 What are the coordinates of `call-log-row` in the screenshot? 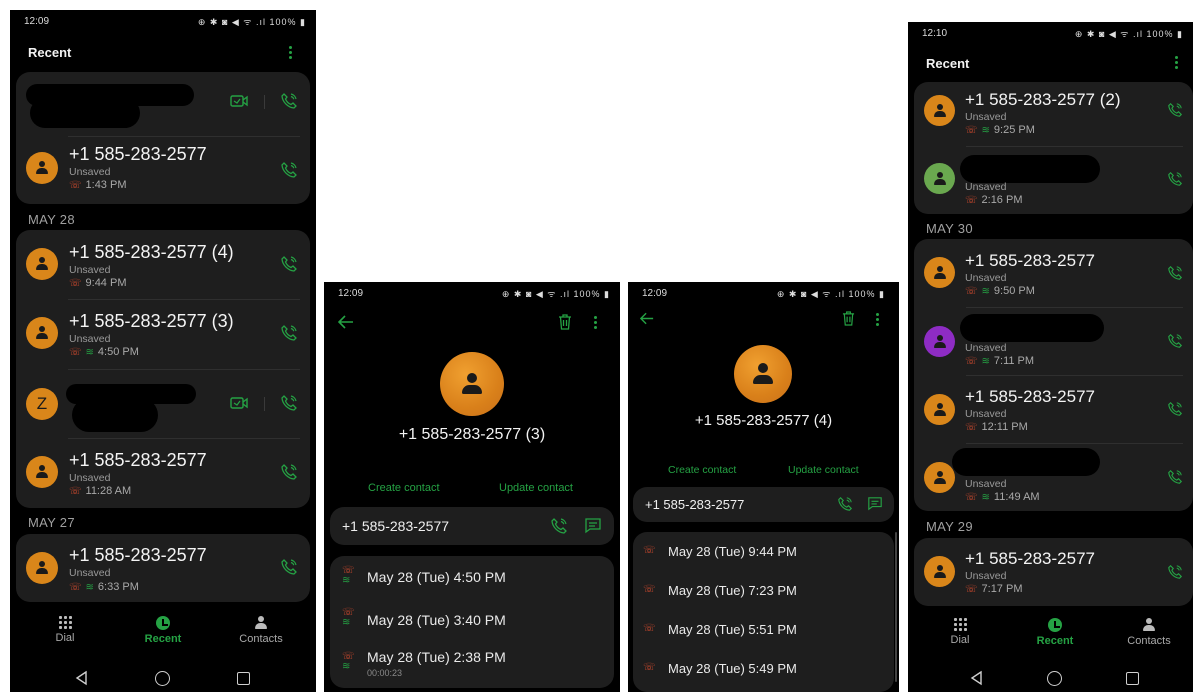 It's located at (163, 104).